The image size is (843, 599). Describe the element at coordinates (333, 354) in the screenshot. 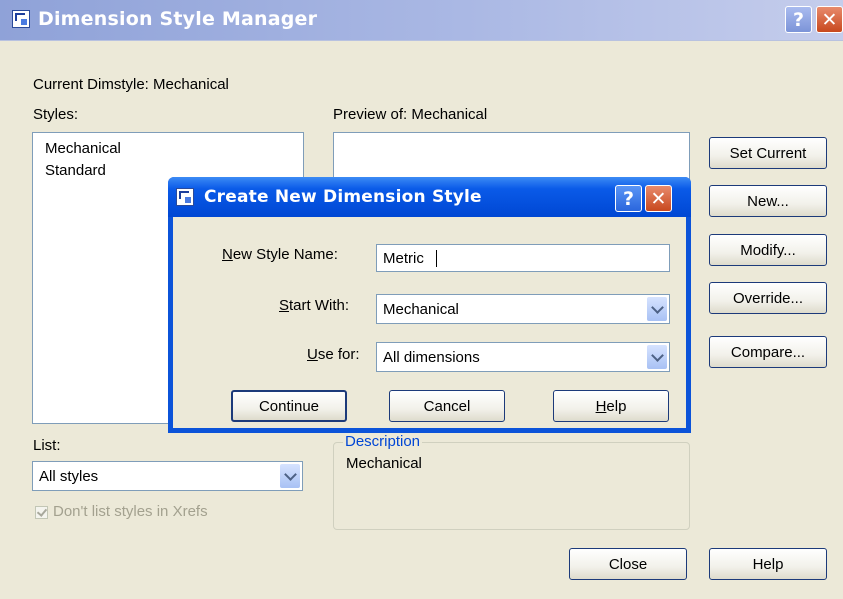

I see `use-for-label: Use for:` at that location.